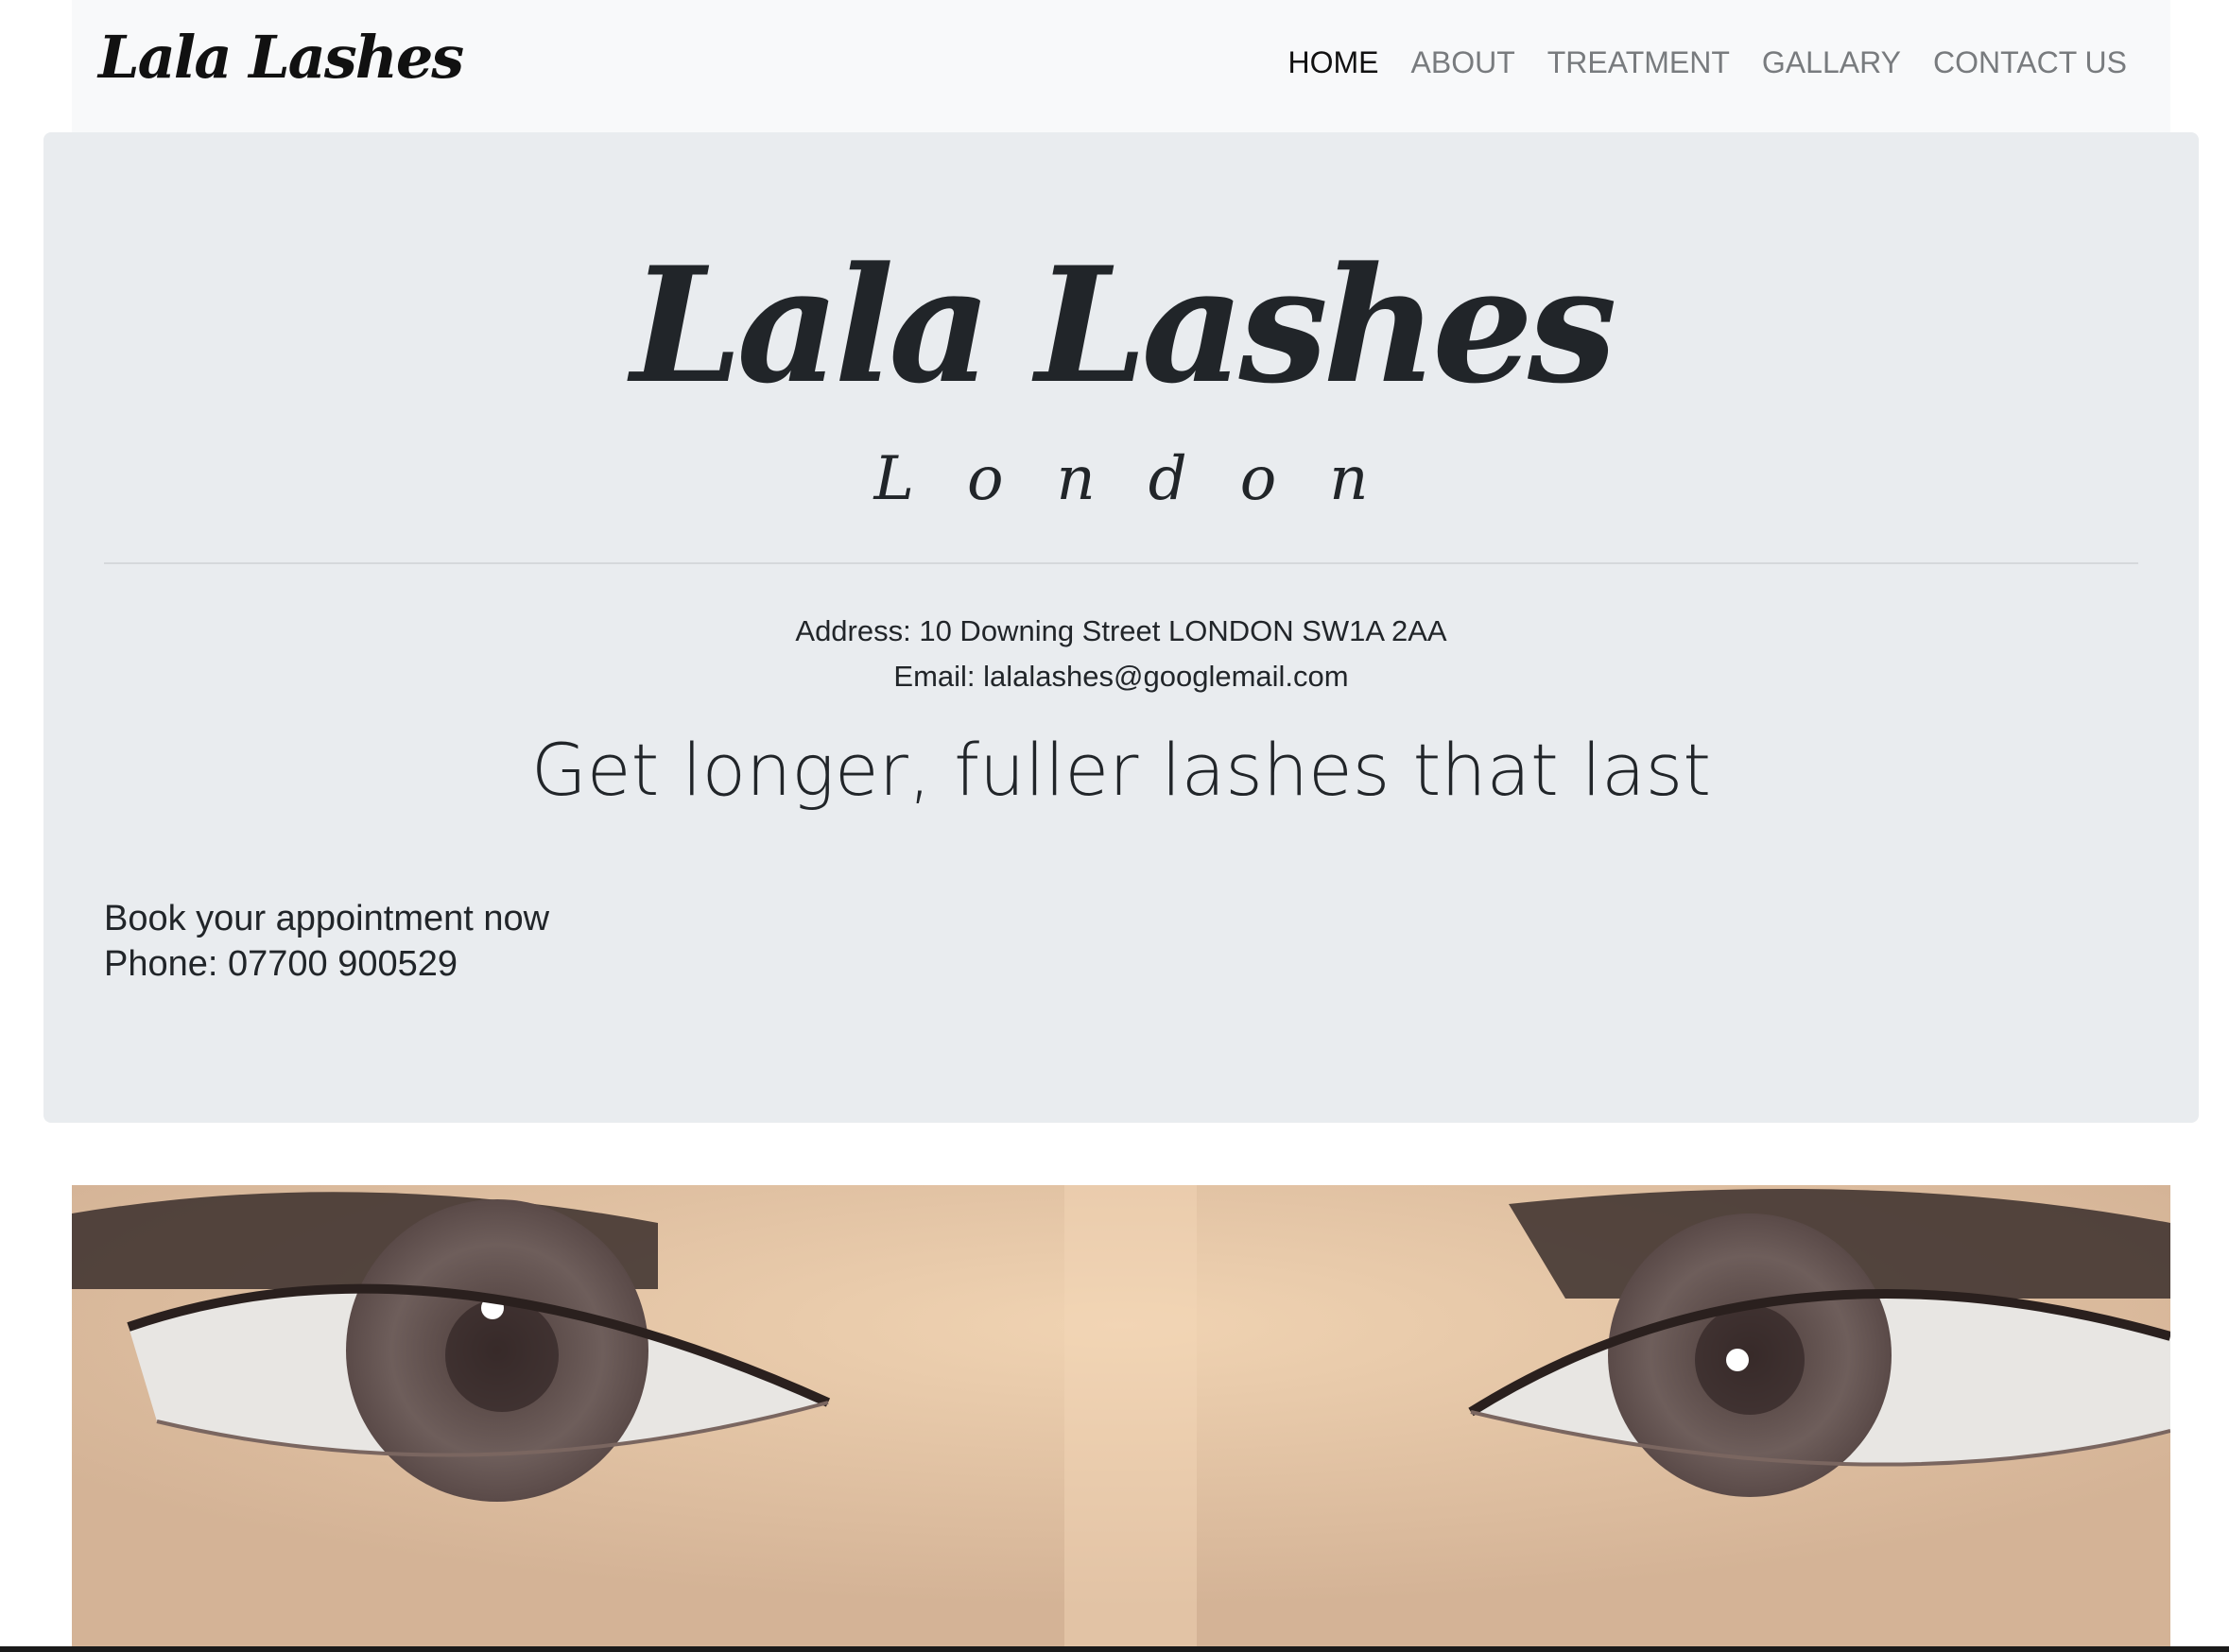  Describe the element at coordinates (1638, 62) in the screenshot. I see `nav-link-treatment: TREATMENT` at that location.